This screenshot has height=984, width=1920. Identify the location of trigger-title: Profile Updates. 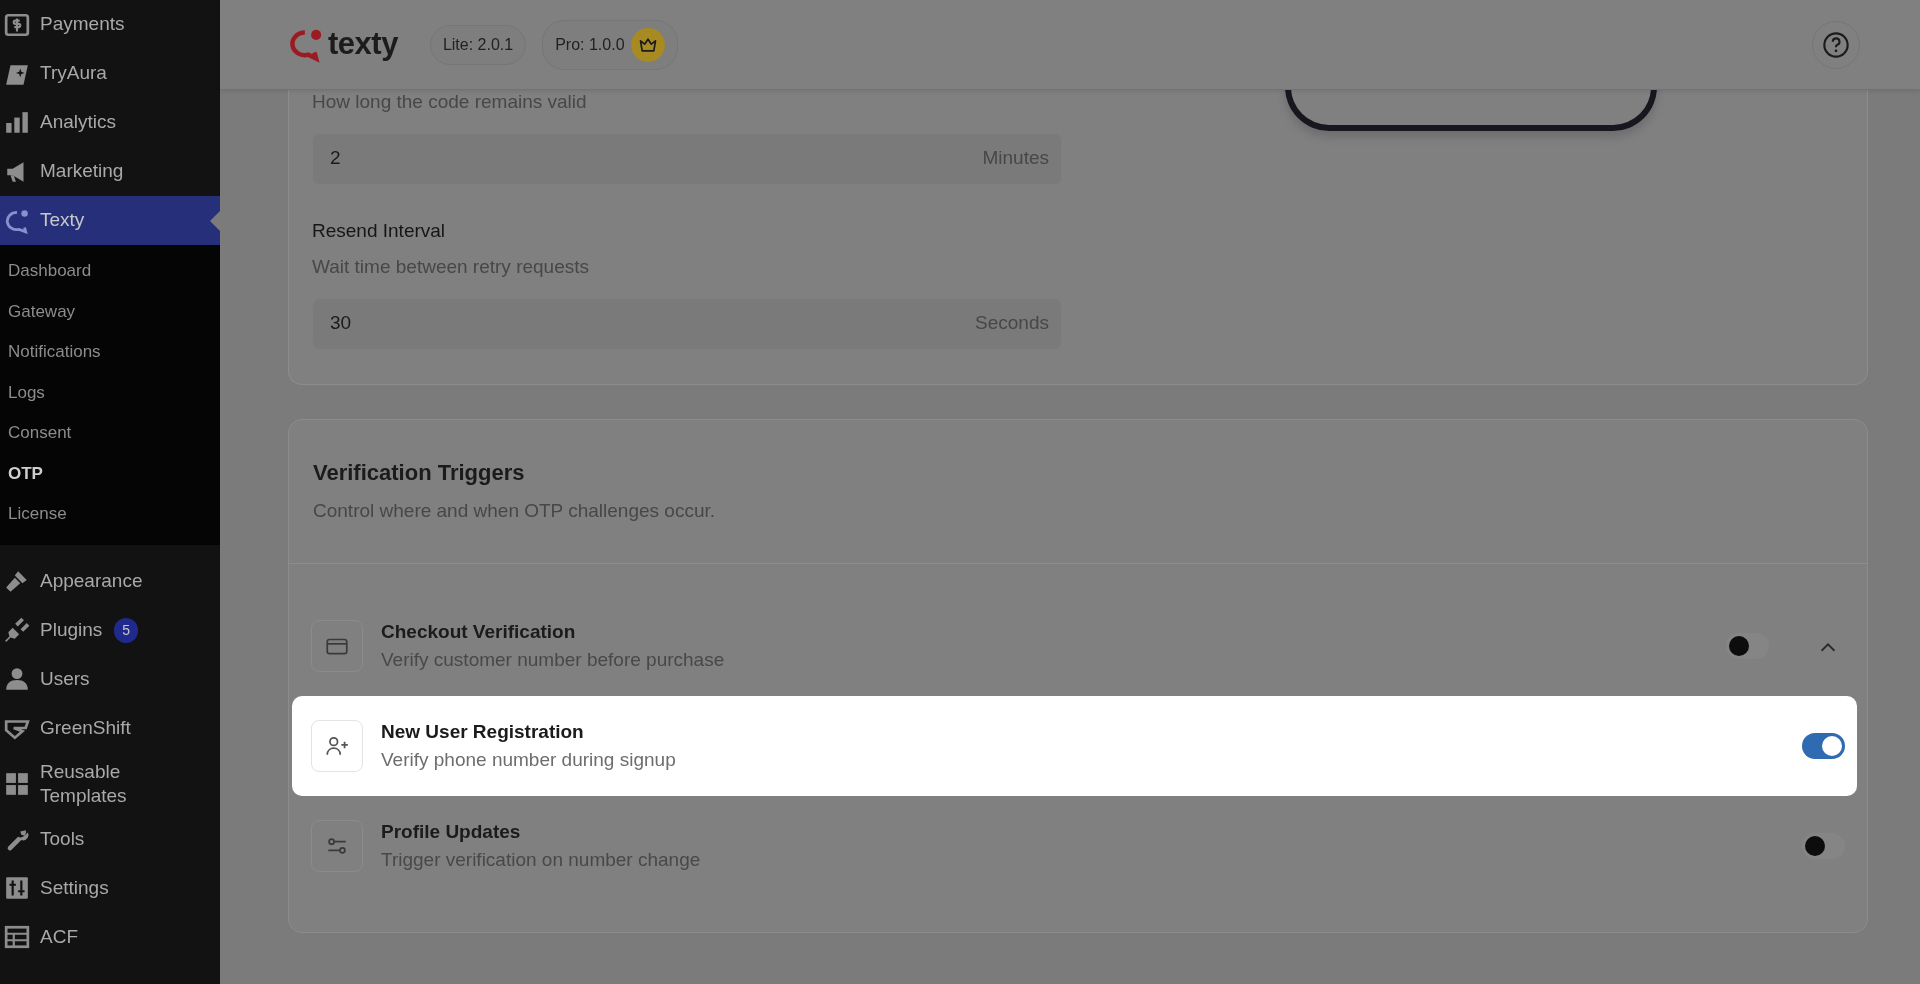
(451, 831).